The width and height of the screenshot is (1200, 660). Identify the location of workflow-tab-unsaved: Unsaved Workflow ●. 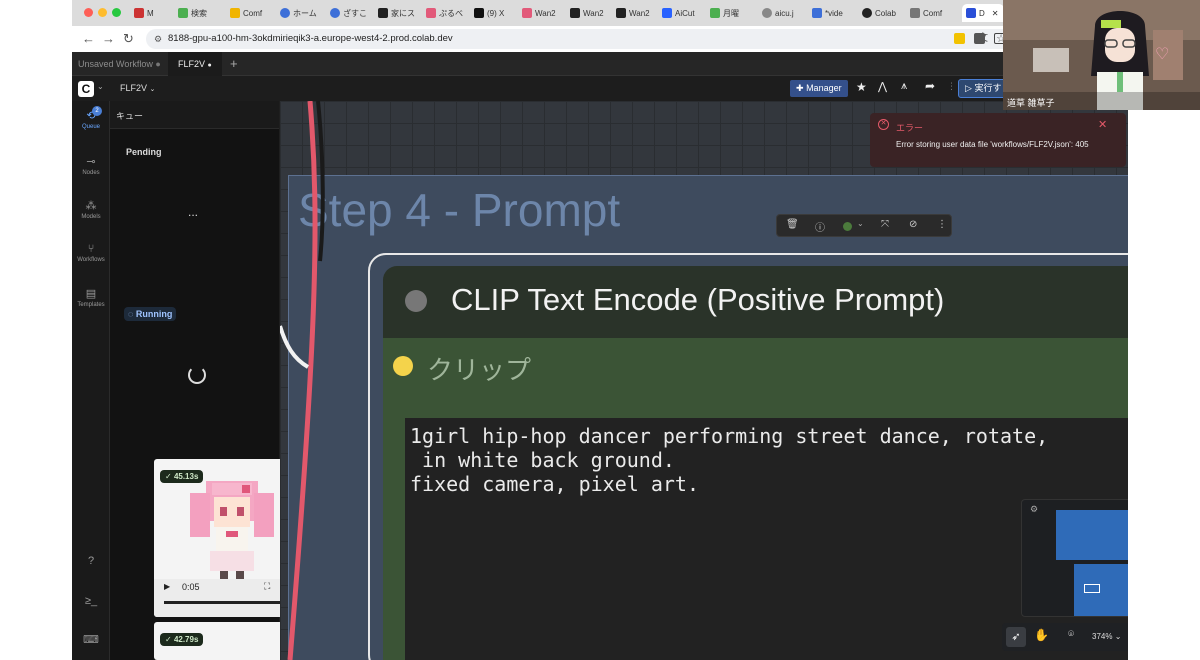
(119, 64).